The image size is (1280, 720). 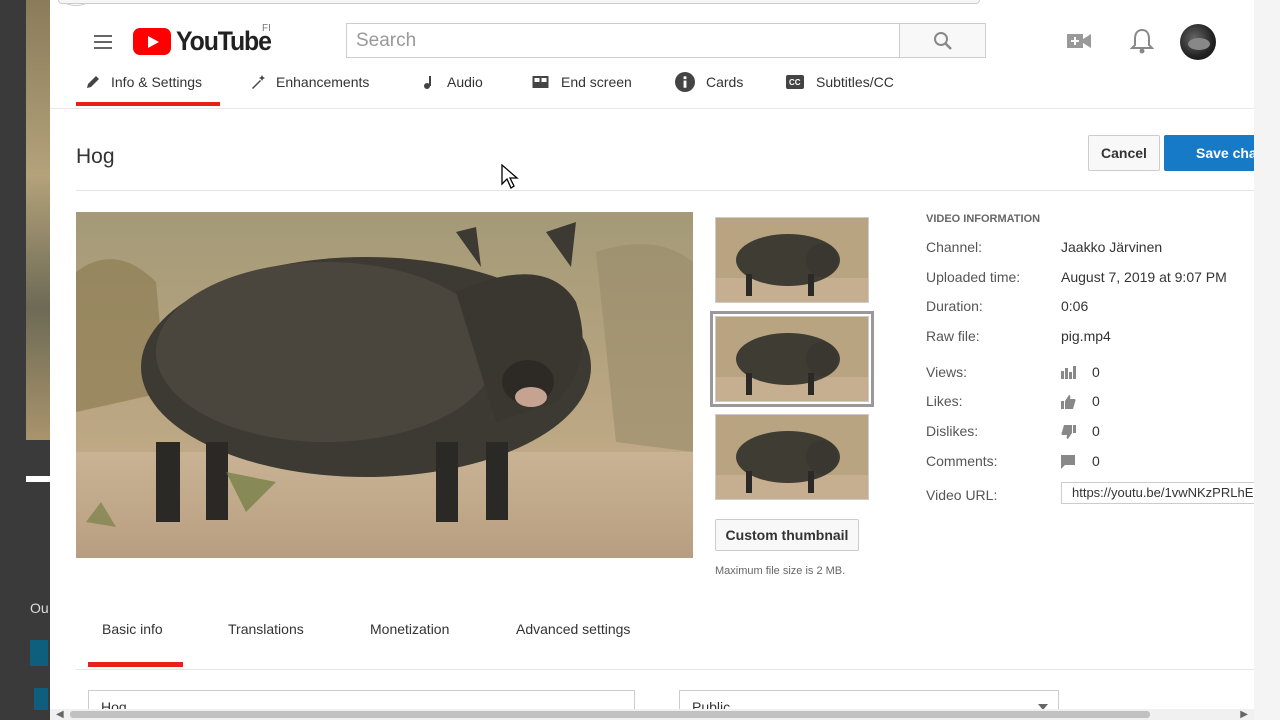 What do you see at coordinates (1075, 306) in the screenshot?
I see `duration-value: 0:06` at bounding box center [1075, 306].